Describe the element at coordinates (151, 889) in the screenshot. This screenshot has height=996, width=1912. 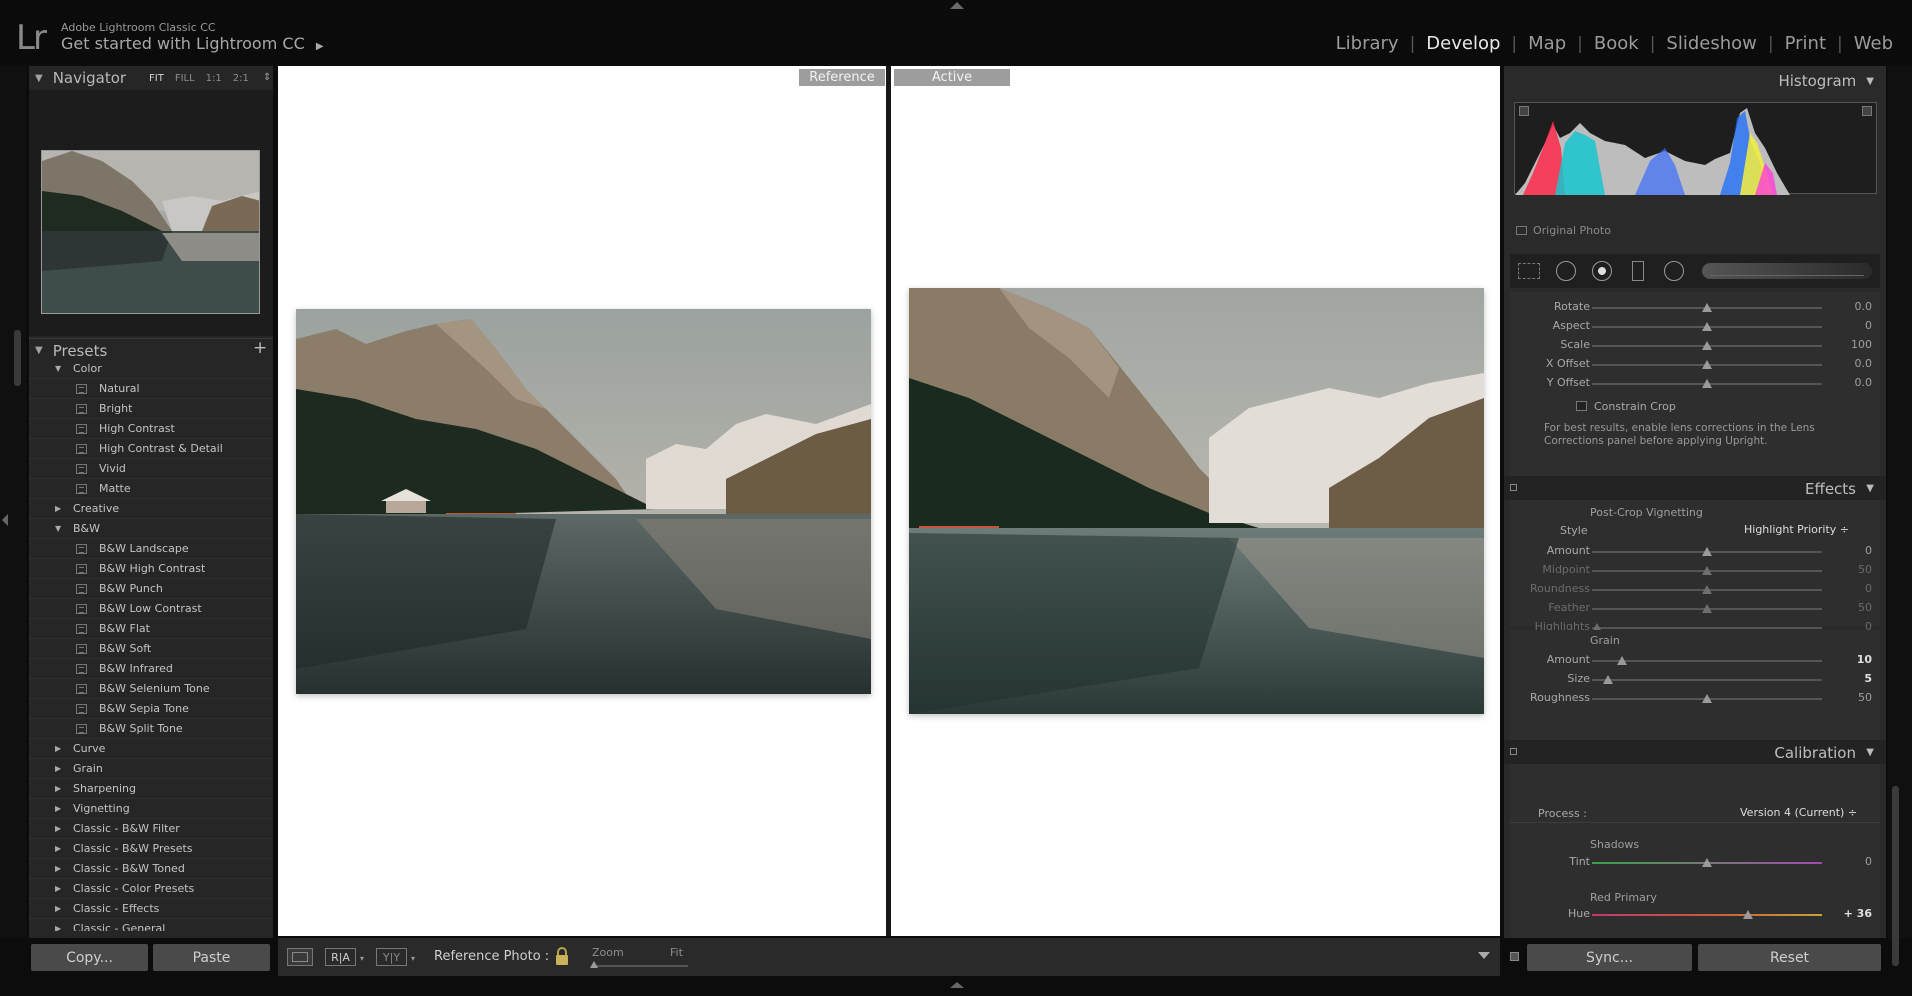
I see `preset-folder: ▶ Classic - Color Presets` at that location.